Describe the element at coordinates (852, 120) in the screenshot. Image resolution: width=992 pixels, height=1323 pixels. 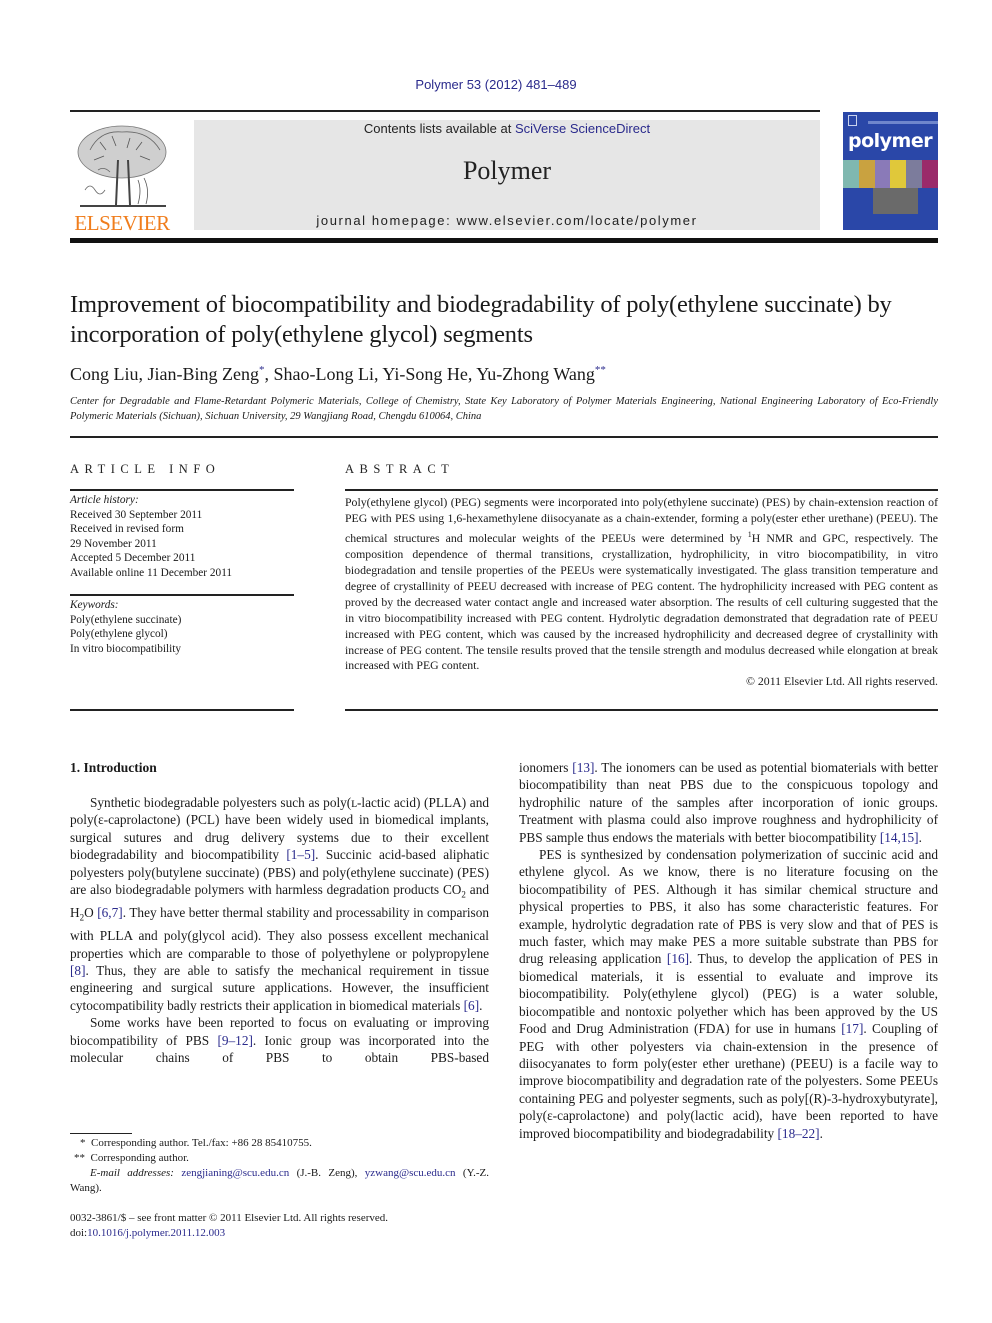
I see `cover-elsevier-icon` at that location.